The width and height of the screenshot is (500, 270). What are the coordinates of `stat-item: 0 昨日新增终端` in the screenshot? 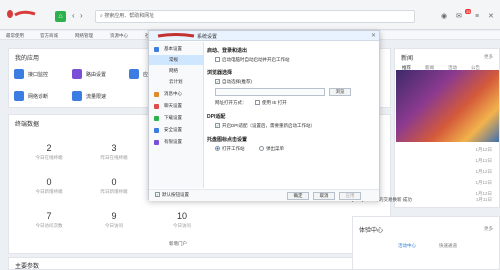 It's located at (114, 185).